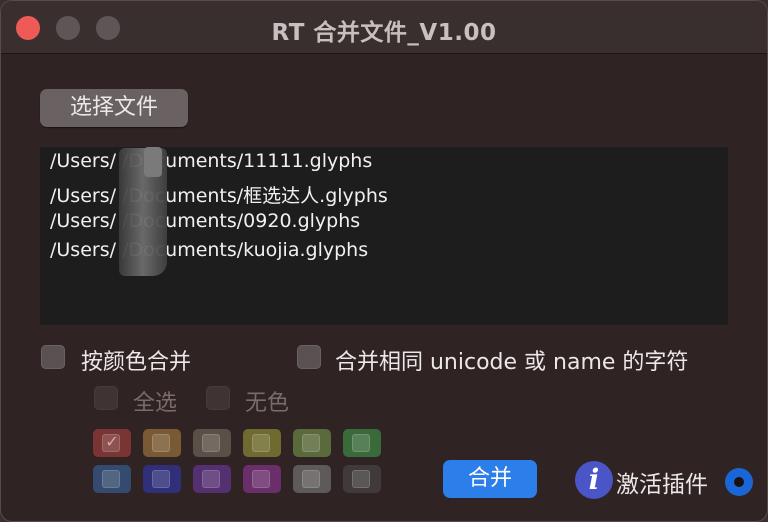  What do you see at coordinates (312, 479) in the screenshot?
I see `color-swatch-light-gray` at bounding box center [312, 479].